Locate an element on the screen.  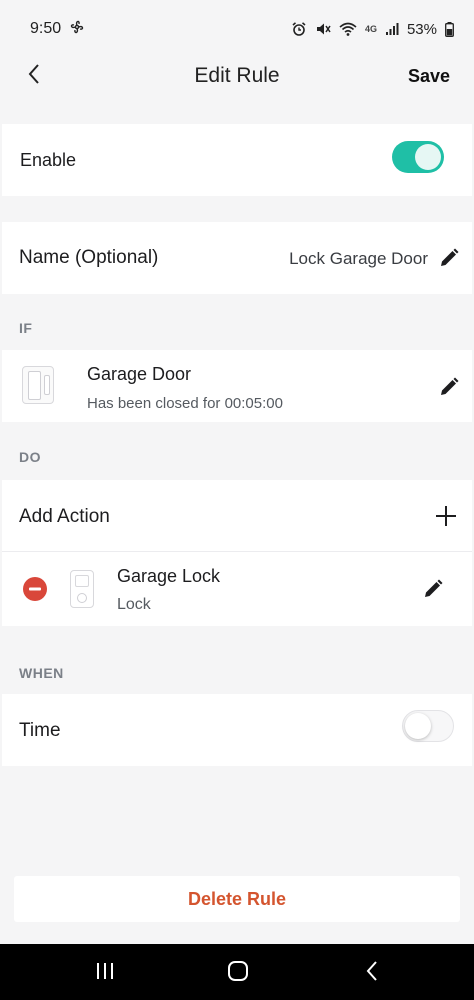
name-label: Name (Optional) is located at coordinates (89, 257).